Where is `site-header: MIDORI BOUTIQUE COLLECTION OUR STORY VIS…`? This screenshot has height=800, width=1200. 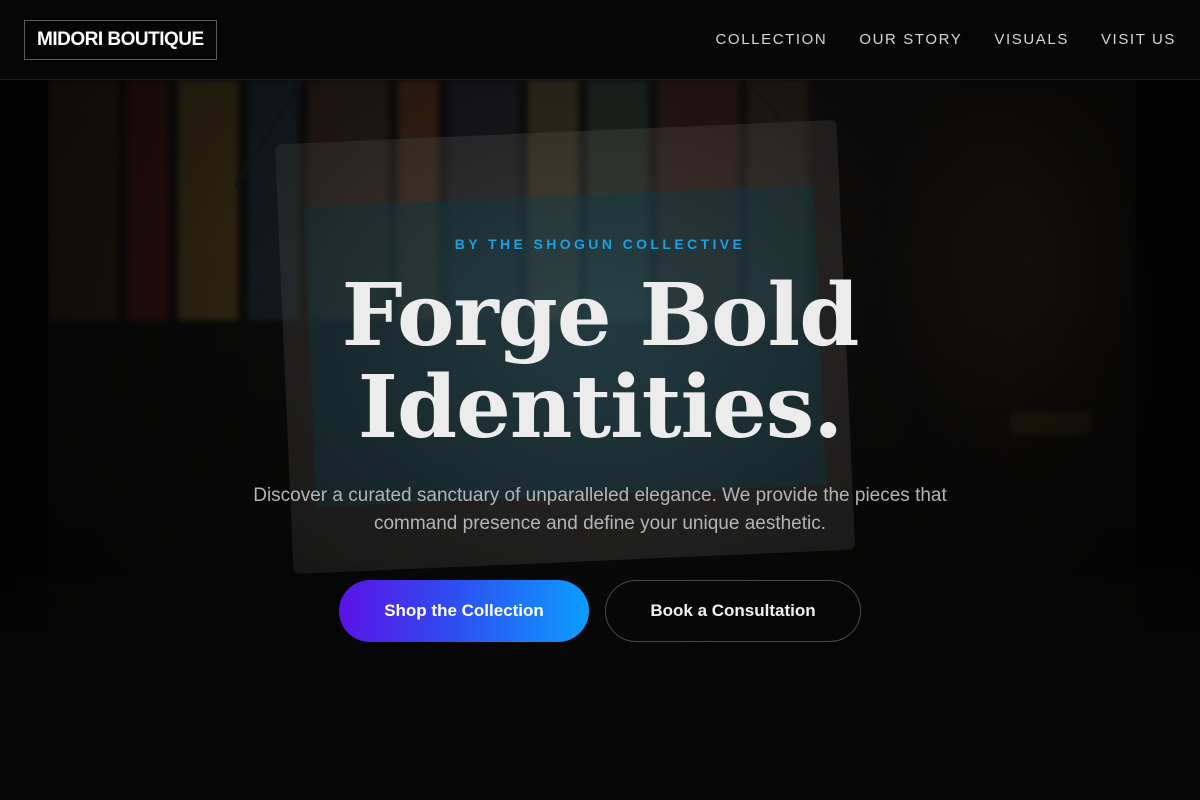
site-header: MIDORI BOUTIQUE COLLECTION OUR STORY VIS… is located at coordinates (600, 40).